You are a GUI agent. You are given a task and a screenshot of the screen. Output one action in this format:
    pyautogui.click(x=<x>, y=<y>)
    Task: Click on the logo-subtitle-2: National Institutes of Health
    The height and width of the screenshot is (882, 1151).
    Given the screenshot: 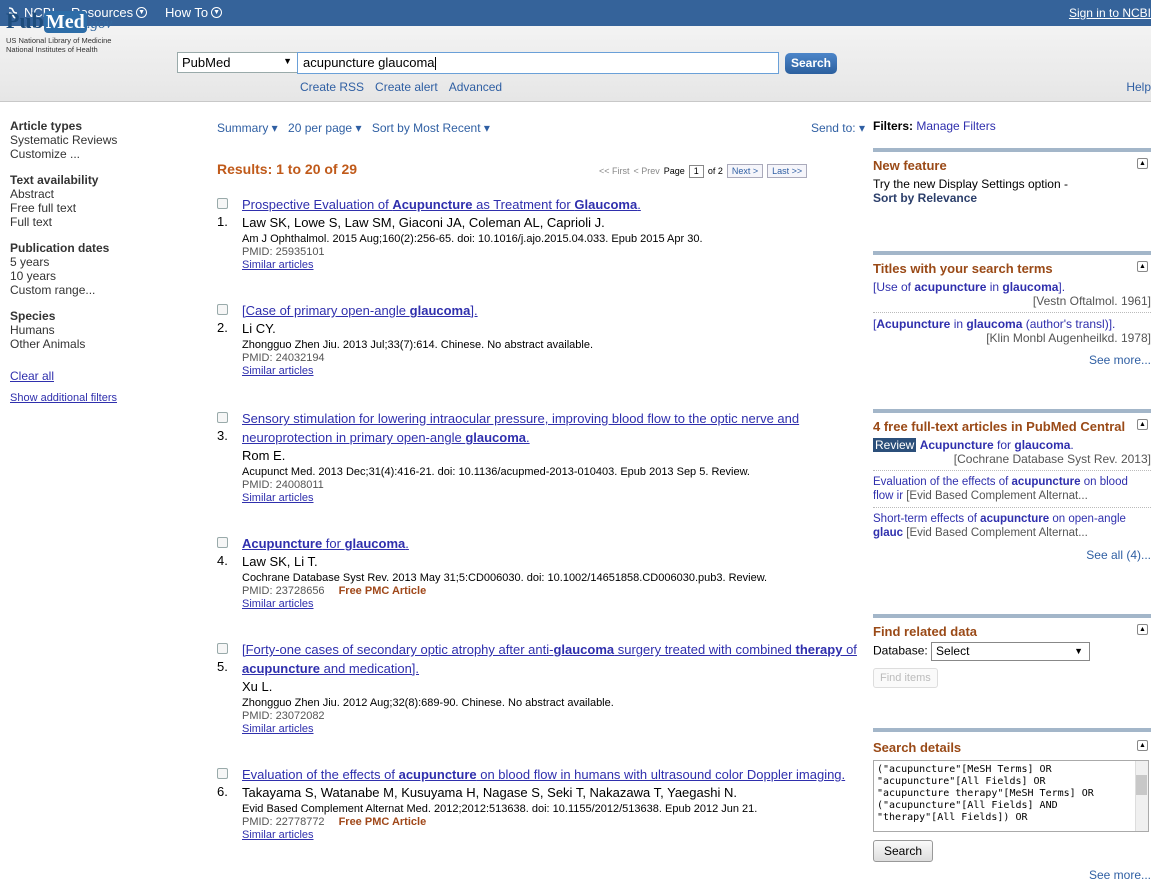 What is the action you would take?
    pyautogui.click(x=52, y=49)
    